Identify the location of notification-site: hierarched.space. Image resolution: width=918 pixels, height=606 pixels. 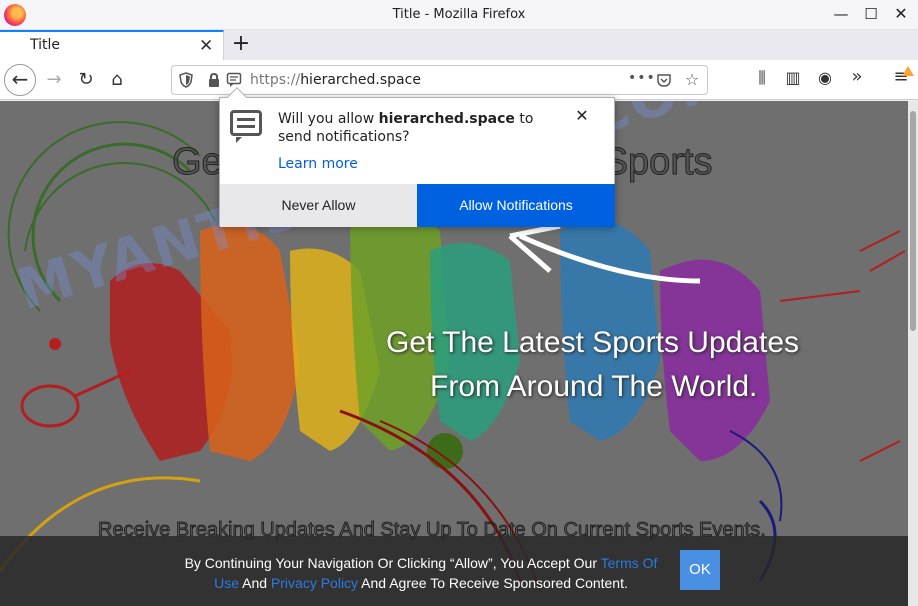
(446, 119).